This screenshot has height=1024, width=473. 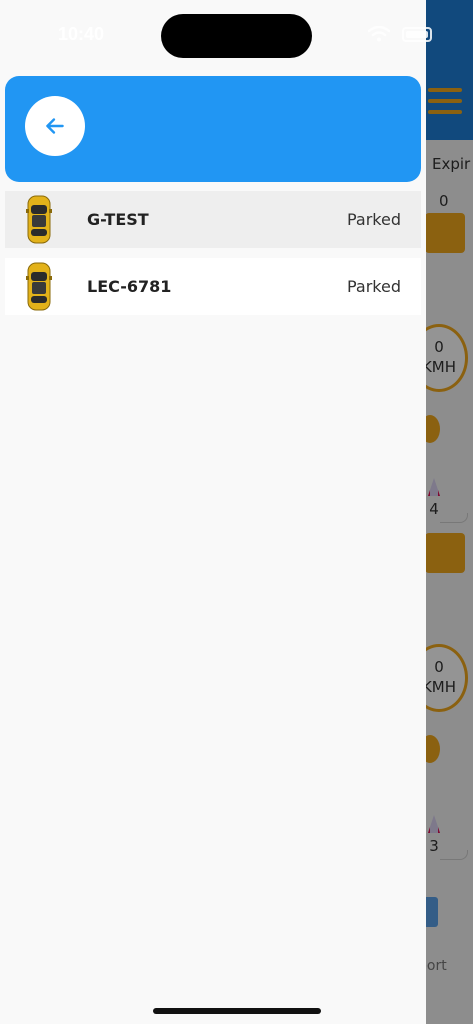 I want to click on dynamic-island, so click(x=236, y=36).